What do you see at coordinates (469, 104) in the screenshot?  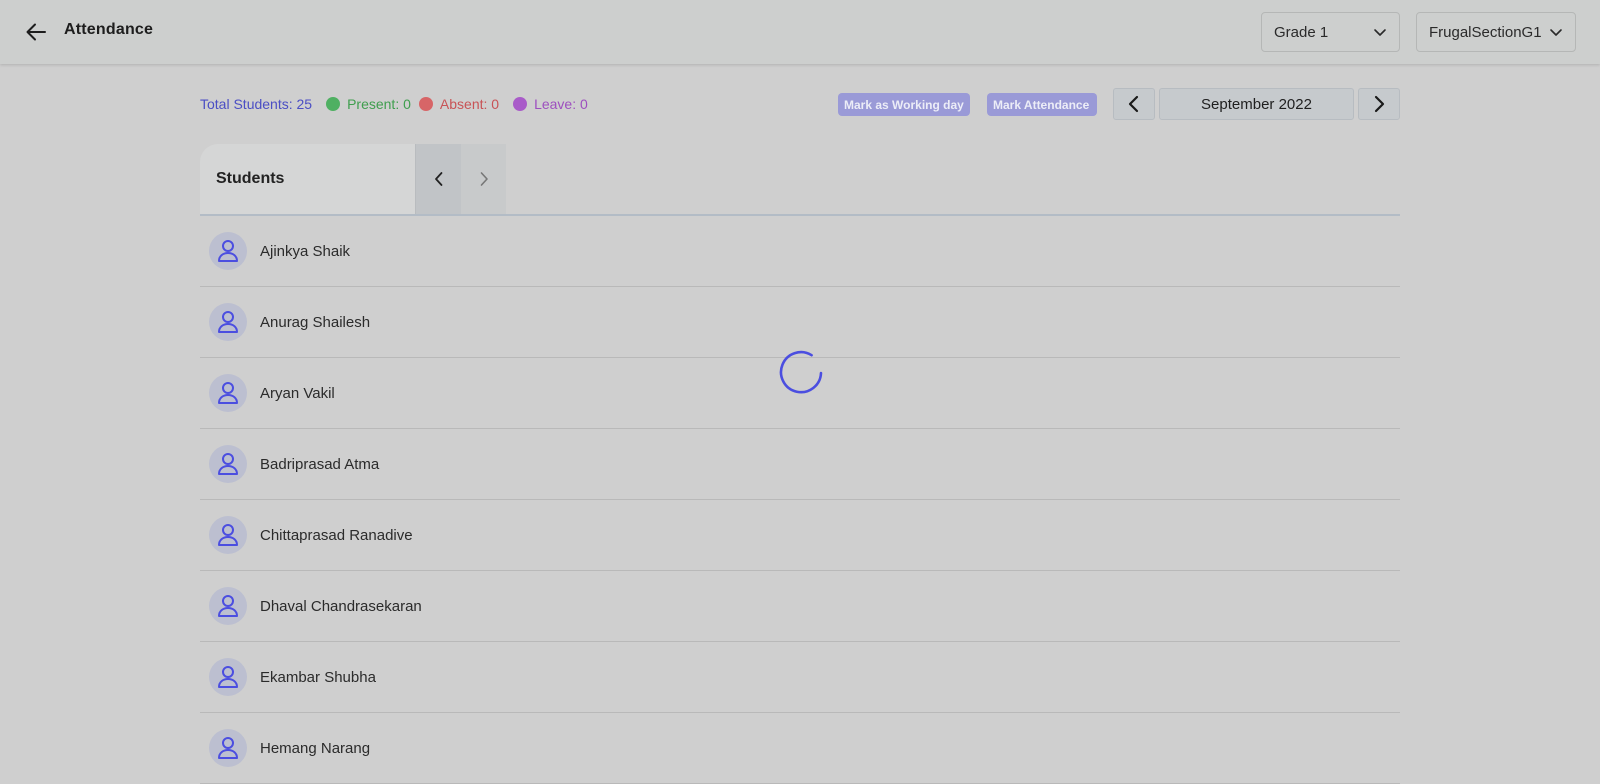 I see `absent-label: Absent: 0` at bounding box center [469, 104].